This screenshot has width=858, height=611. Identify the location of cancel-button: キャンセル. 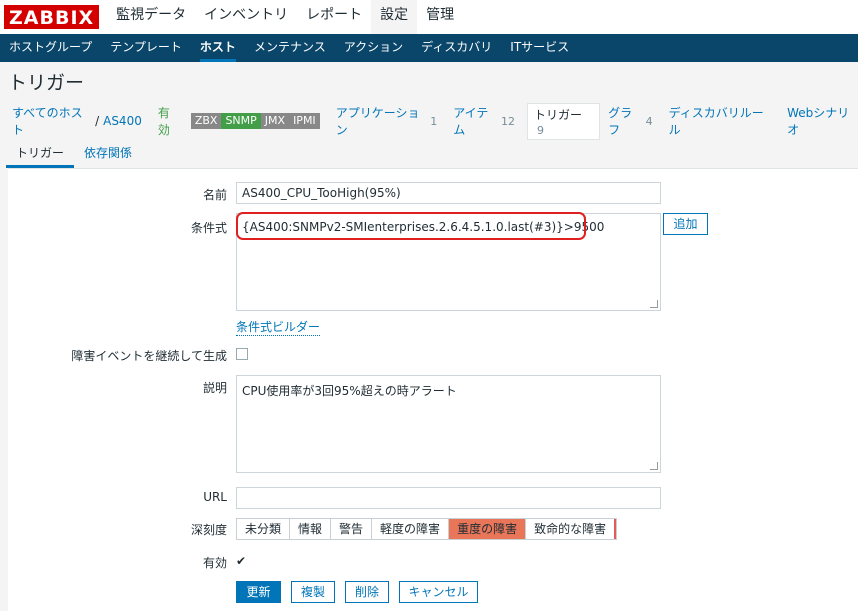
(438, 592).